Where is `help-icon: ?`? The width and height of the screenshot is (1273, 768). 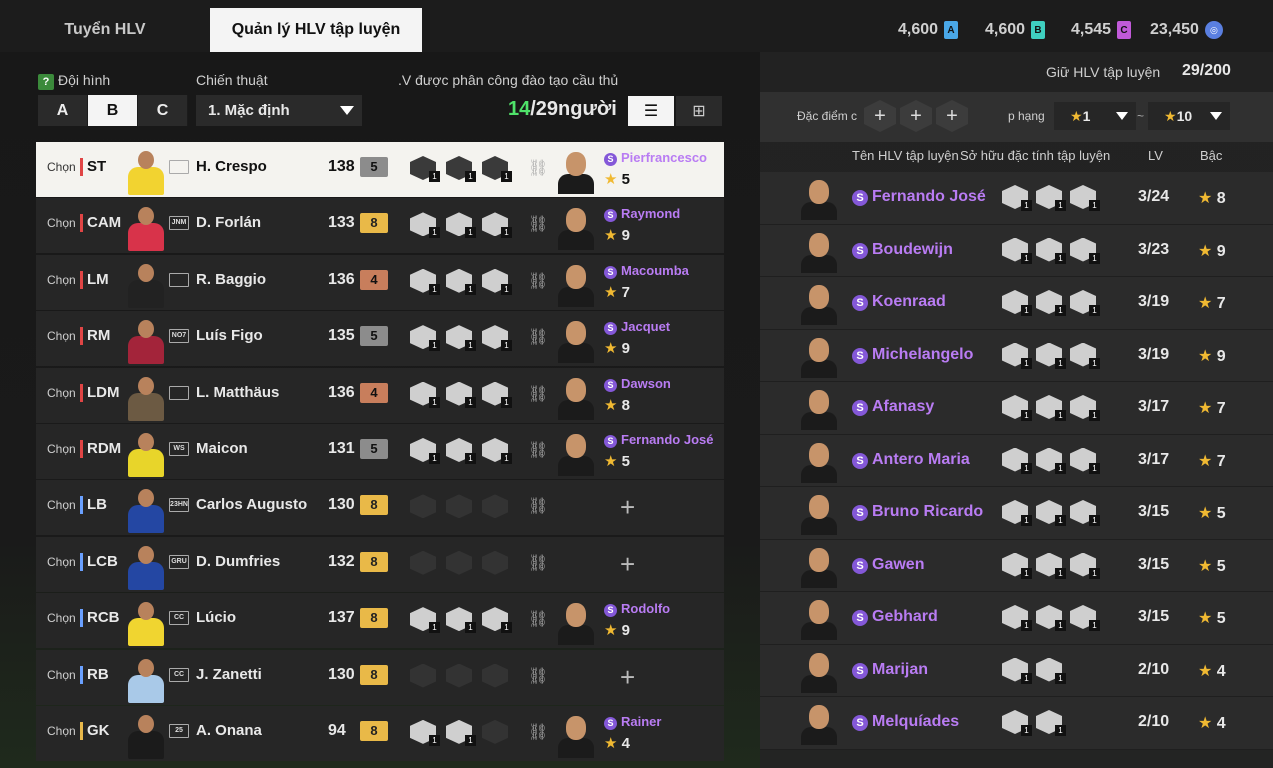 help-icon: ? is located at coordinates (46, 82).